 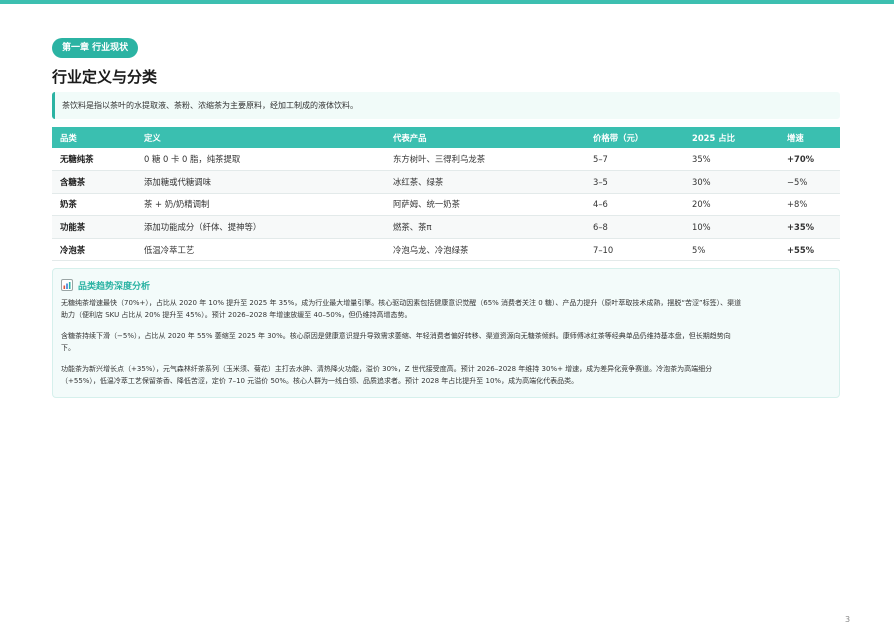 What do you see at coordinates (446, 285) in the screenshot?
I see `analysis-heading: 品类趋势深度分析` at bounding box center [446, 285].